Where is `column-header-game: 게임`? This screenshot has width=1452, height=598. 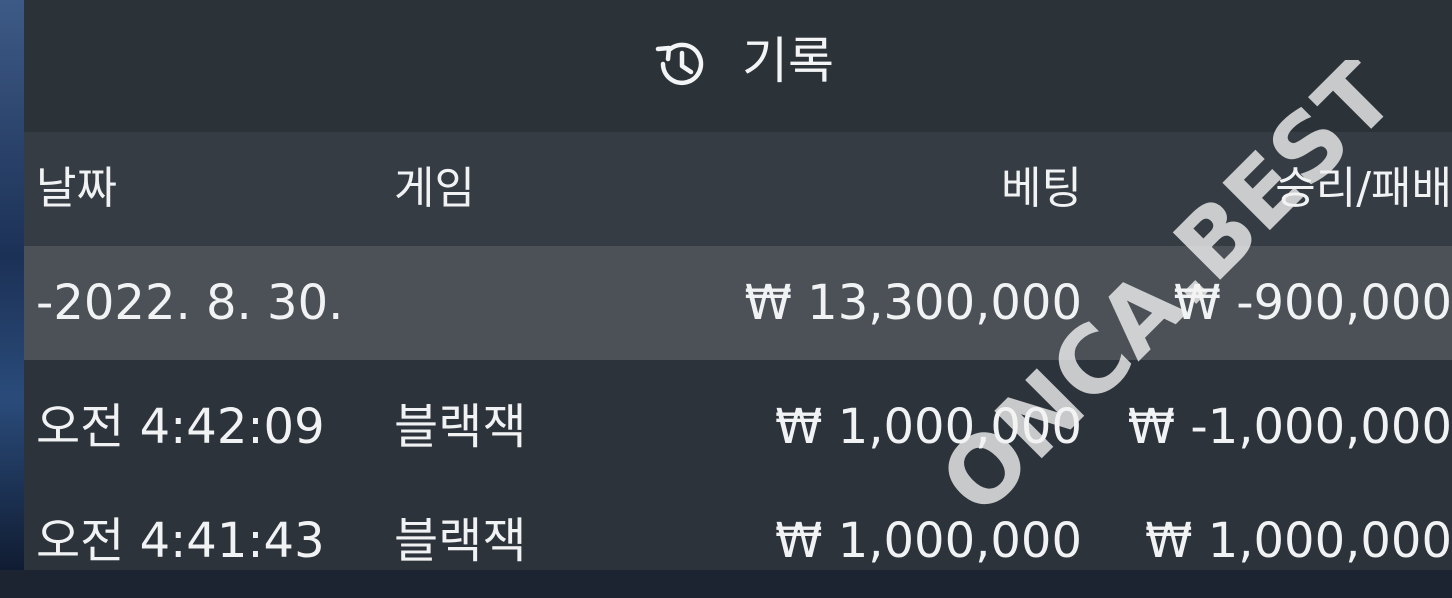 column-header-game: 게임 is located at coordinates (434, 188).